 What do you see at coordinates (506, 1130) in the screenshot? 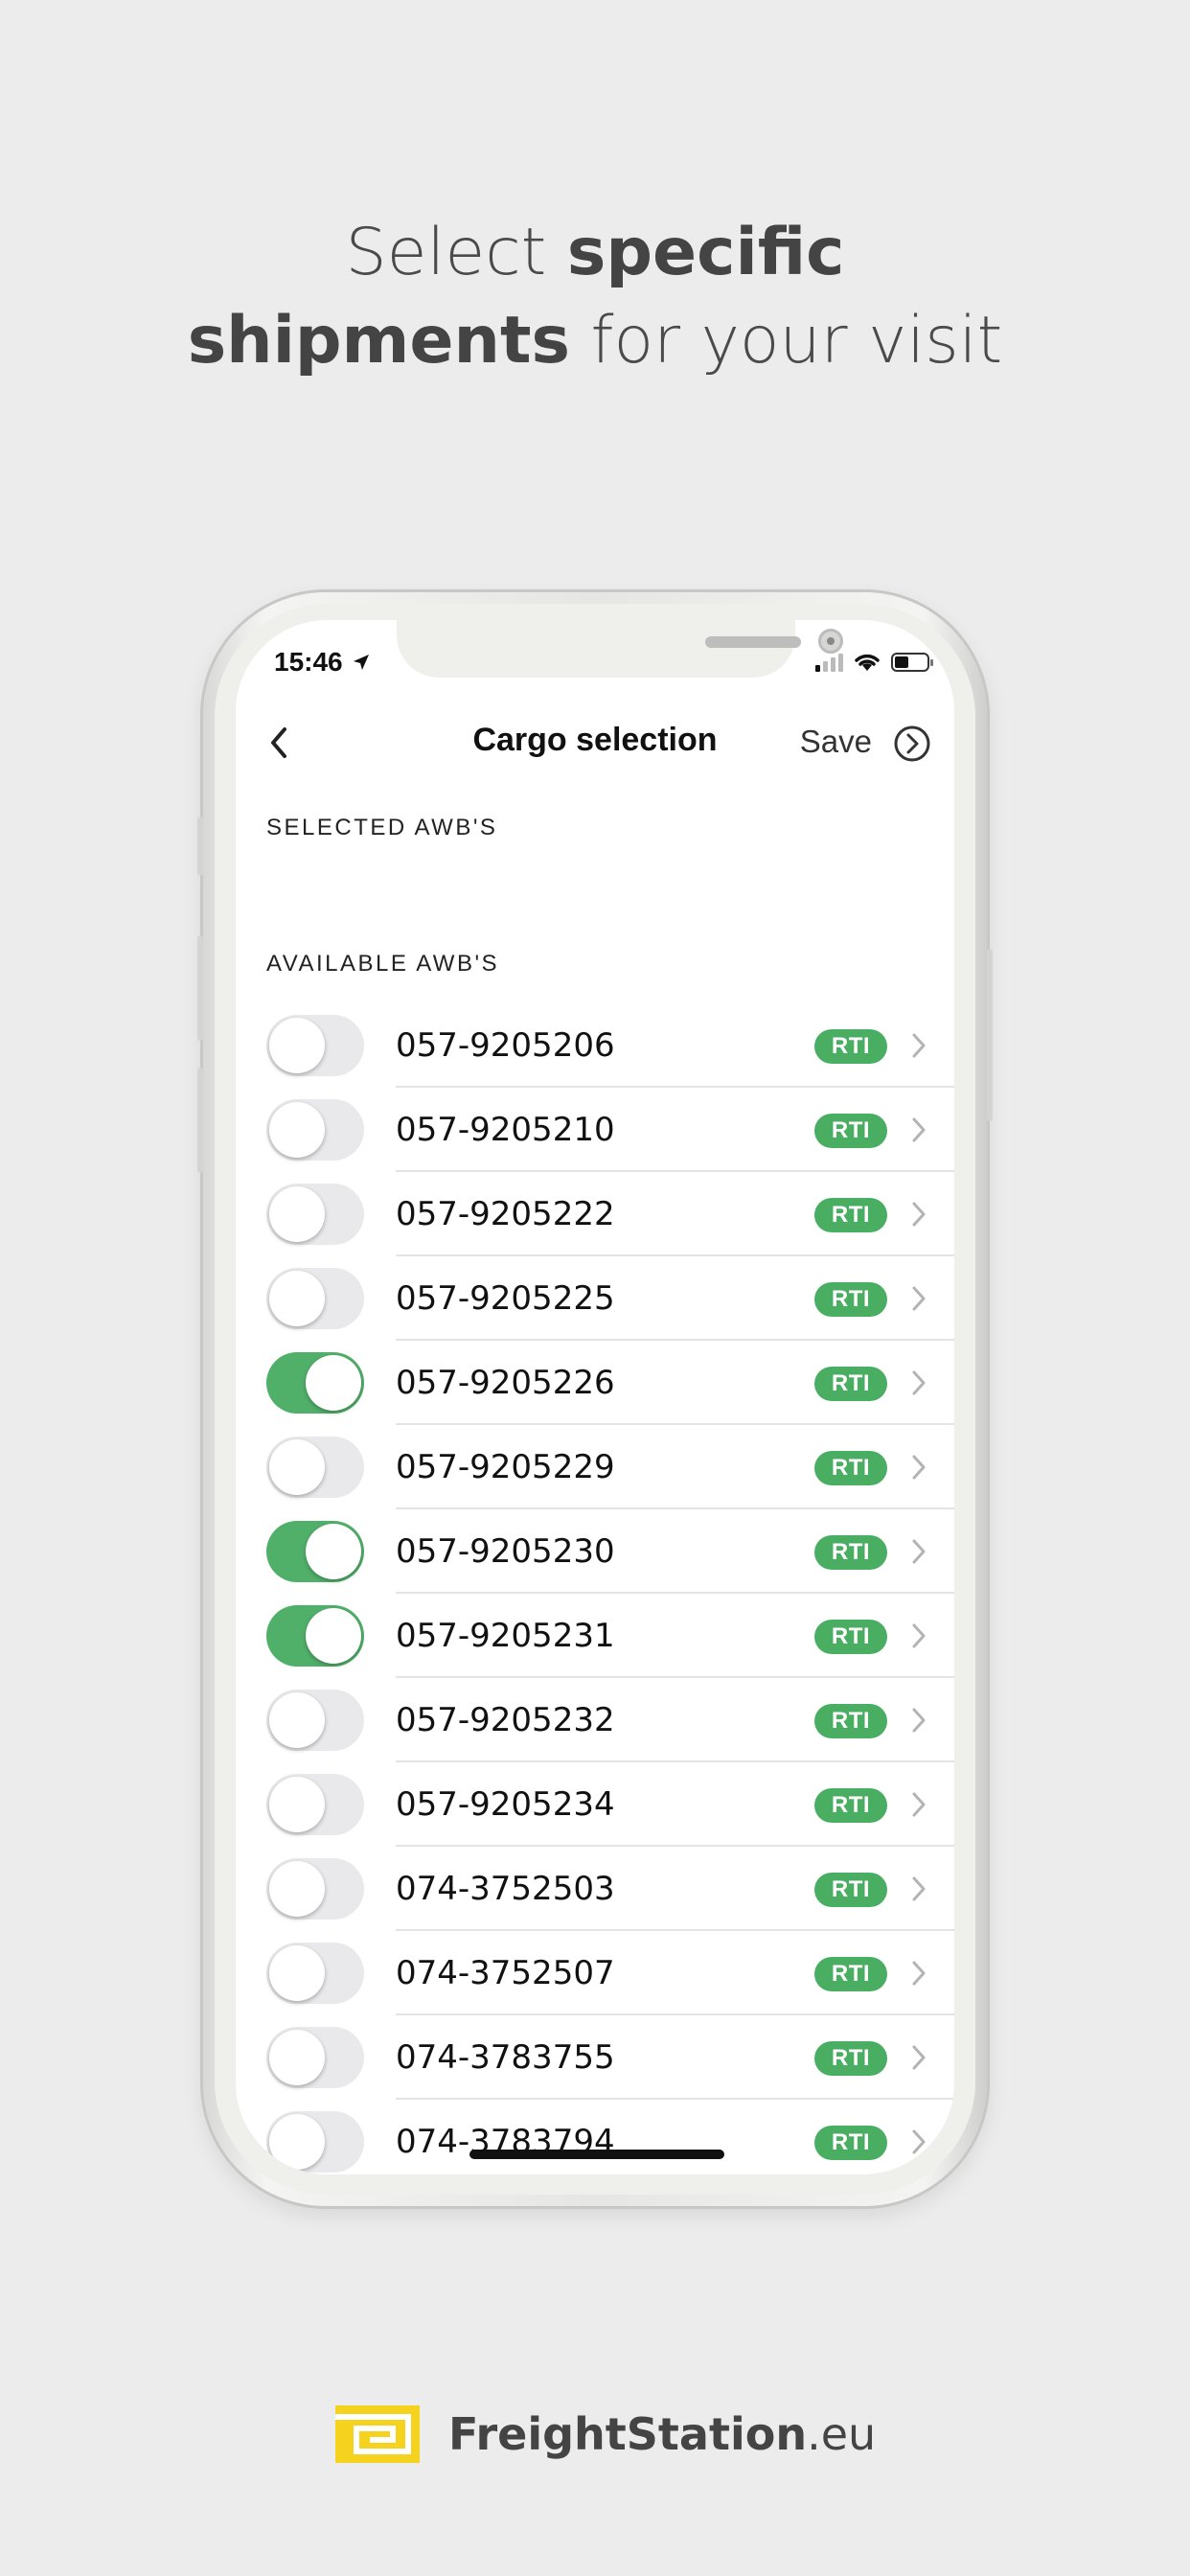
I see `awb-number: 057-9205210` at bounding box center [506, 1130].